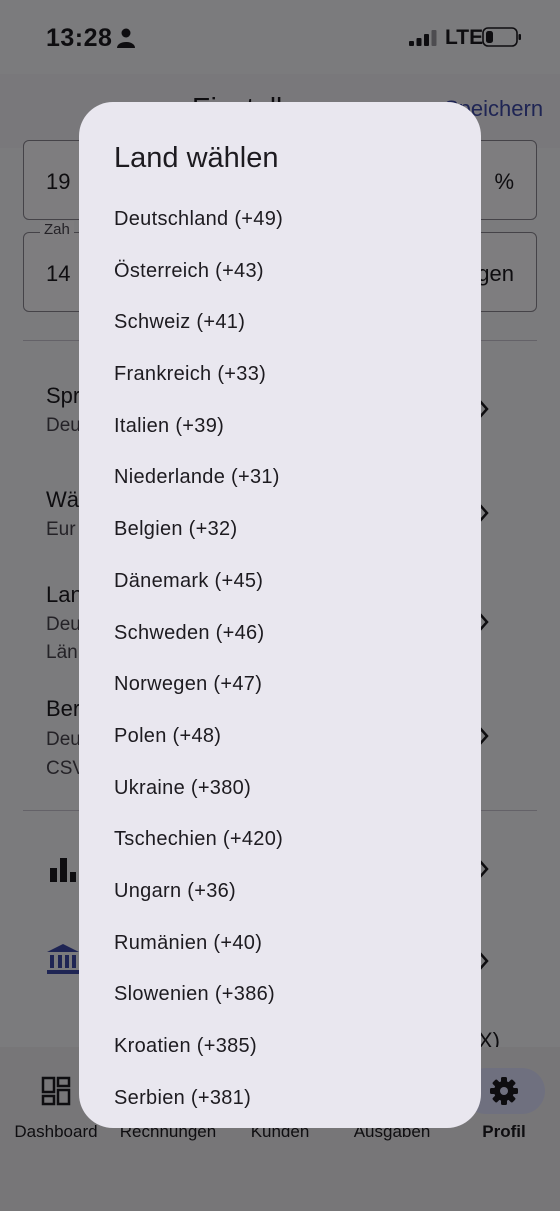 Image resolution: width=560 pixels, height=1211 pixels. I want to click on country-option: Norwegen (+47), so click(280, 685).